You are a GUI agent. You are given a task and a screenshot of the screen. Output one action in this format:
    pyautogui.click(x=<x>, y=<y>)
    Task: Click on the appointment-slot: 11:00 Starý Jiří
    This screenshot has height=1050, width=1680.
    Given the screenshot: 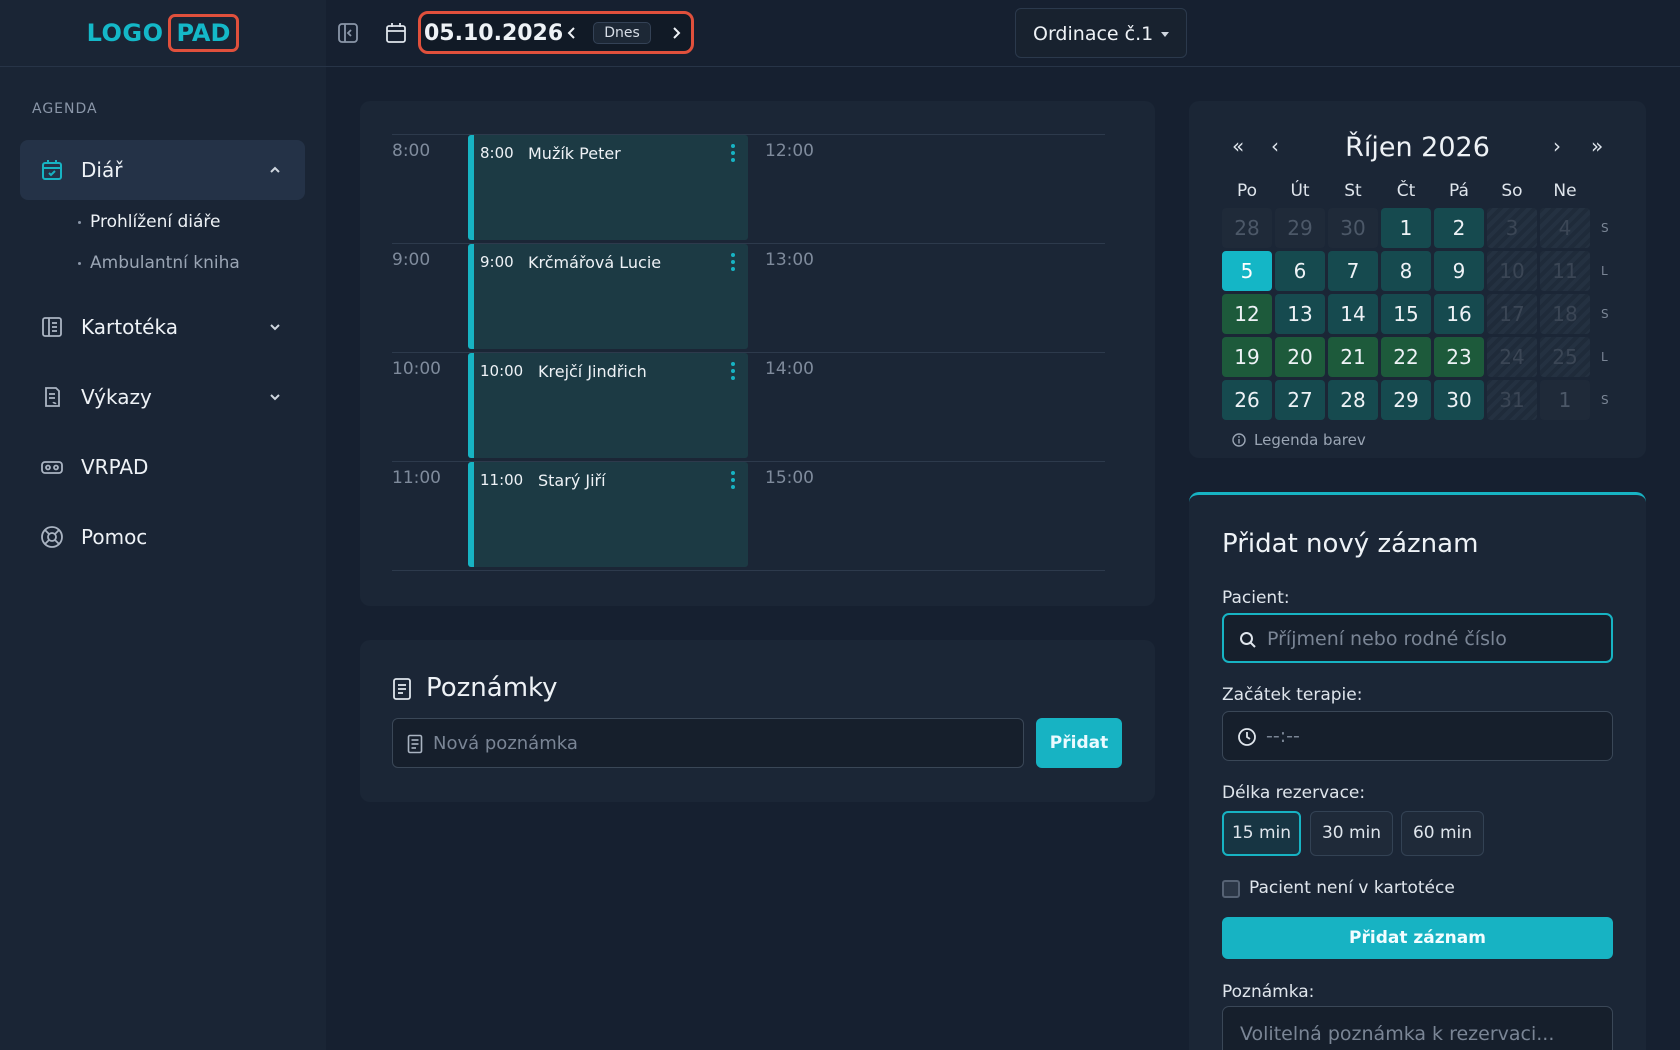 What is the action you would take?
    pyautogui.click(x=608, y=514)
    